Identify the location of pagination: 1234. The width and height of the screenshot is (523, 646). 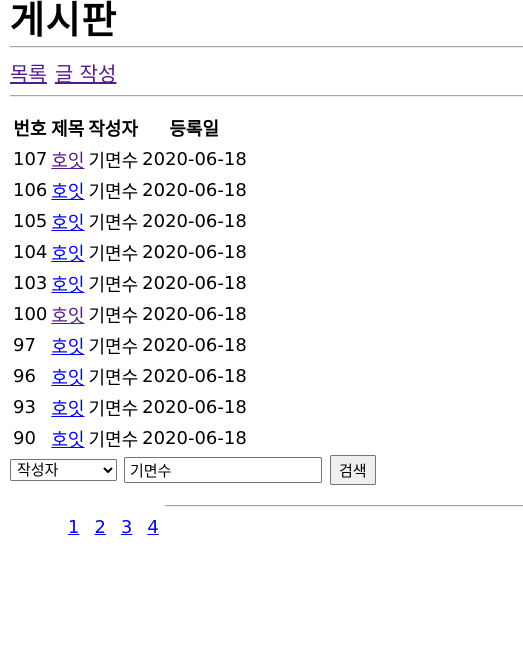
(295, 527).